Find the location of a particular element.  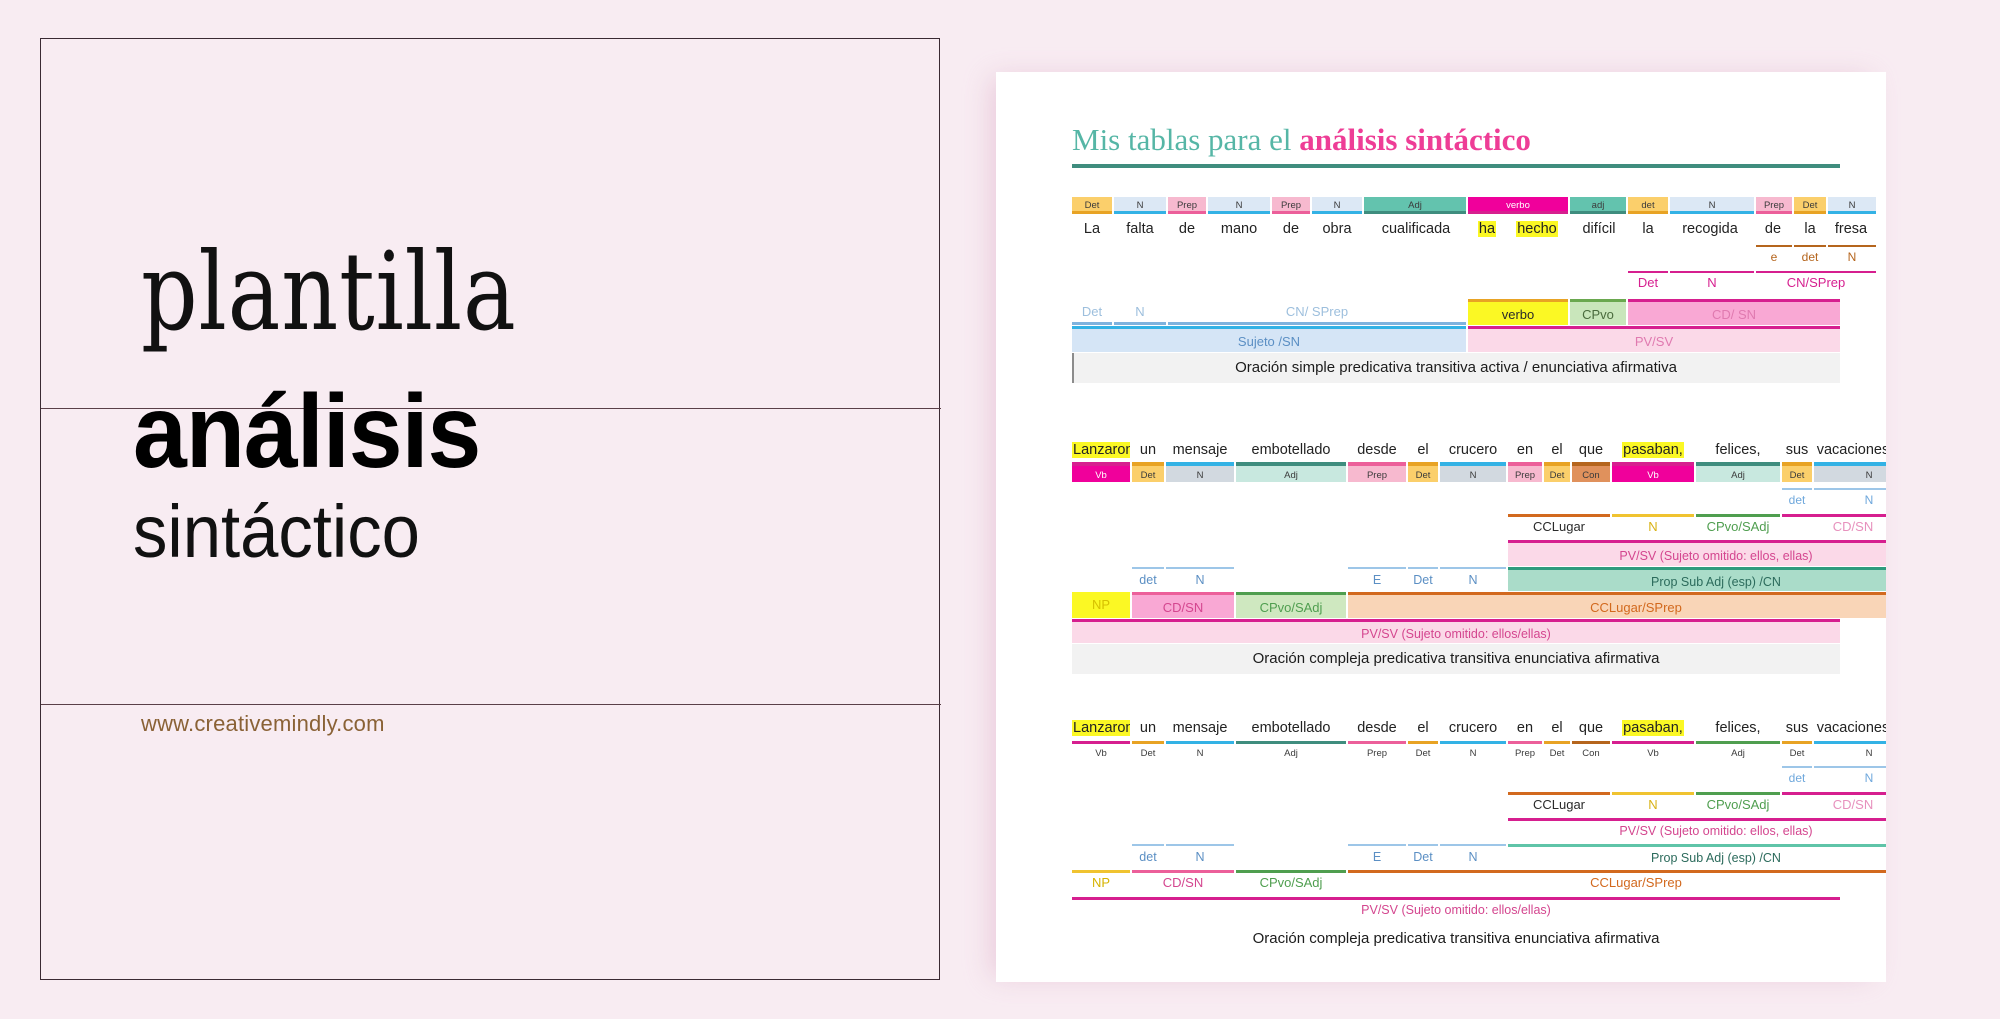

word-cell: desde is located at coordinates (1377, 728).